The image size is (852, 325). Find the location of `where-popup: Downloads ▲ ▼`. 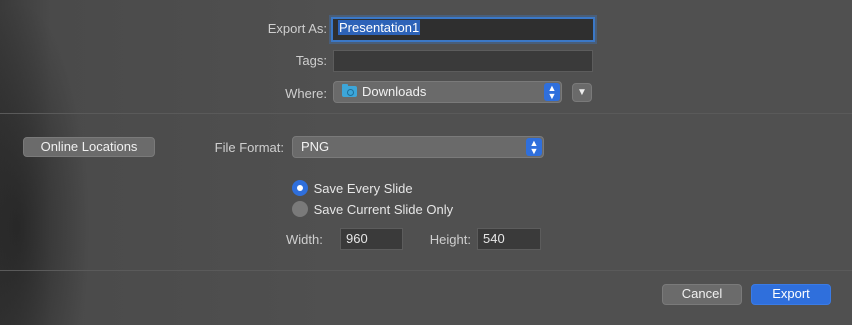

where-popup: Downloads ▲ ▼ is located at coordinates (447, 92).